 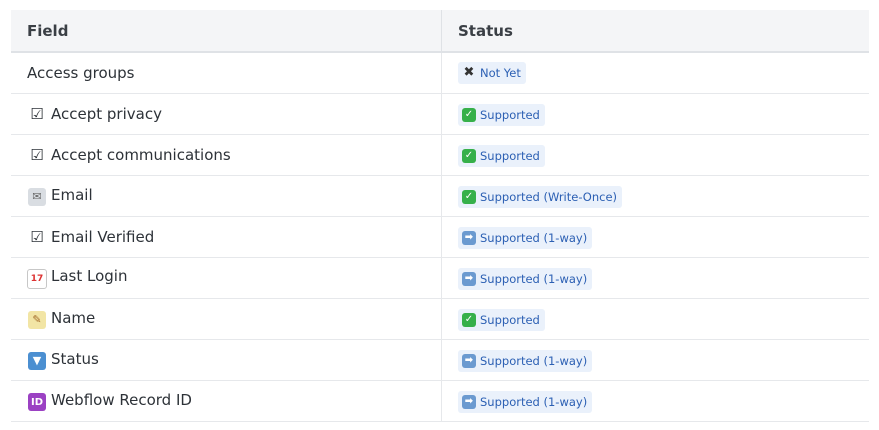 I want to click on table-row: ☑ Accept privacy ✓ Supported, so click(x=440, y=114).